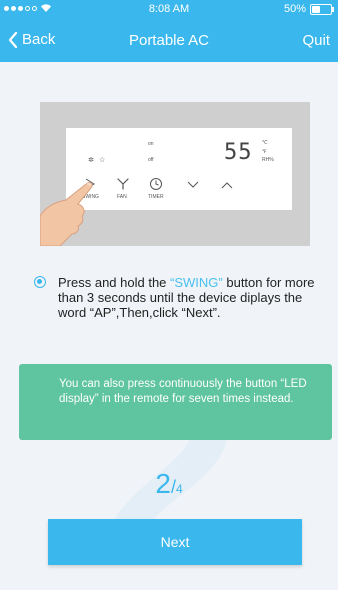  Describe the element at coordinates (151, 144) in the screenshot. I see `on-label: on` at that location.